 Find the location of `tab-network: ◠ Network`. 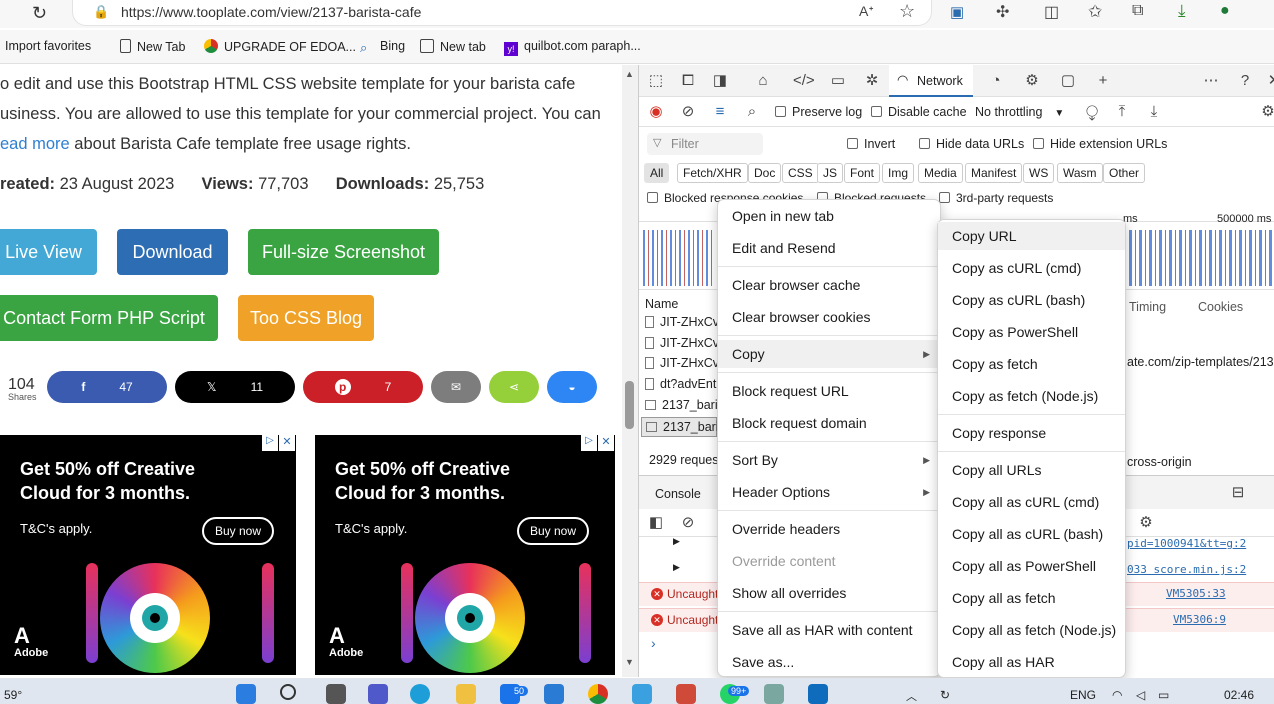

tab-network: ◠ Network is located at coordinates (931, 81).